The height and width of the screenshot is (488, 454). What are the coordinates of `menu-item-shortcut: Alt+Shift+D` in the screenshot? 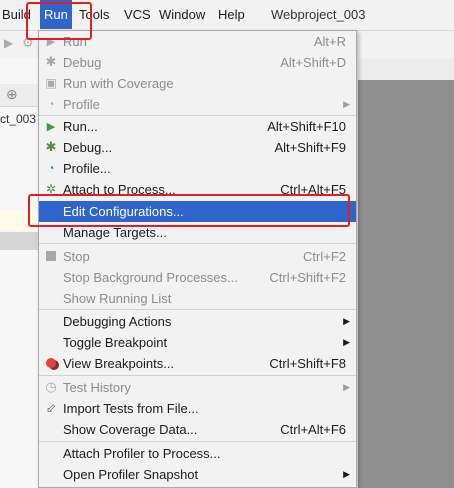 It's located at (313, 62).